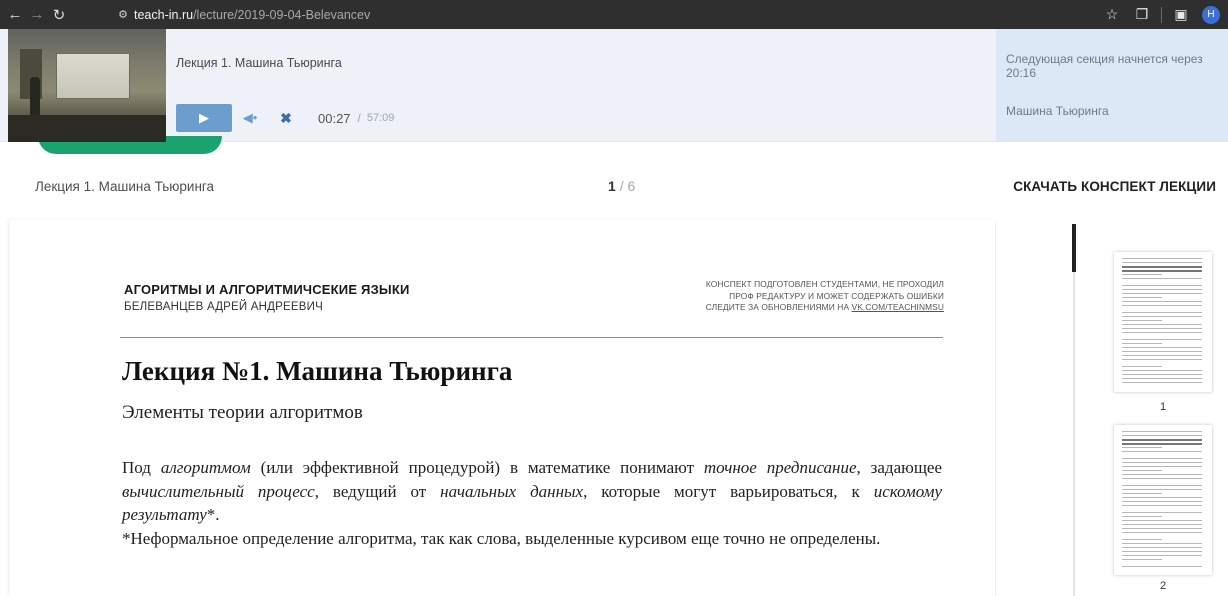  I want to click on profile-avatar: Н, so click(1211, 14).